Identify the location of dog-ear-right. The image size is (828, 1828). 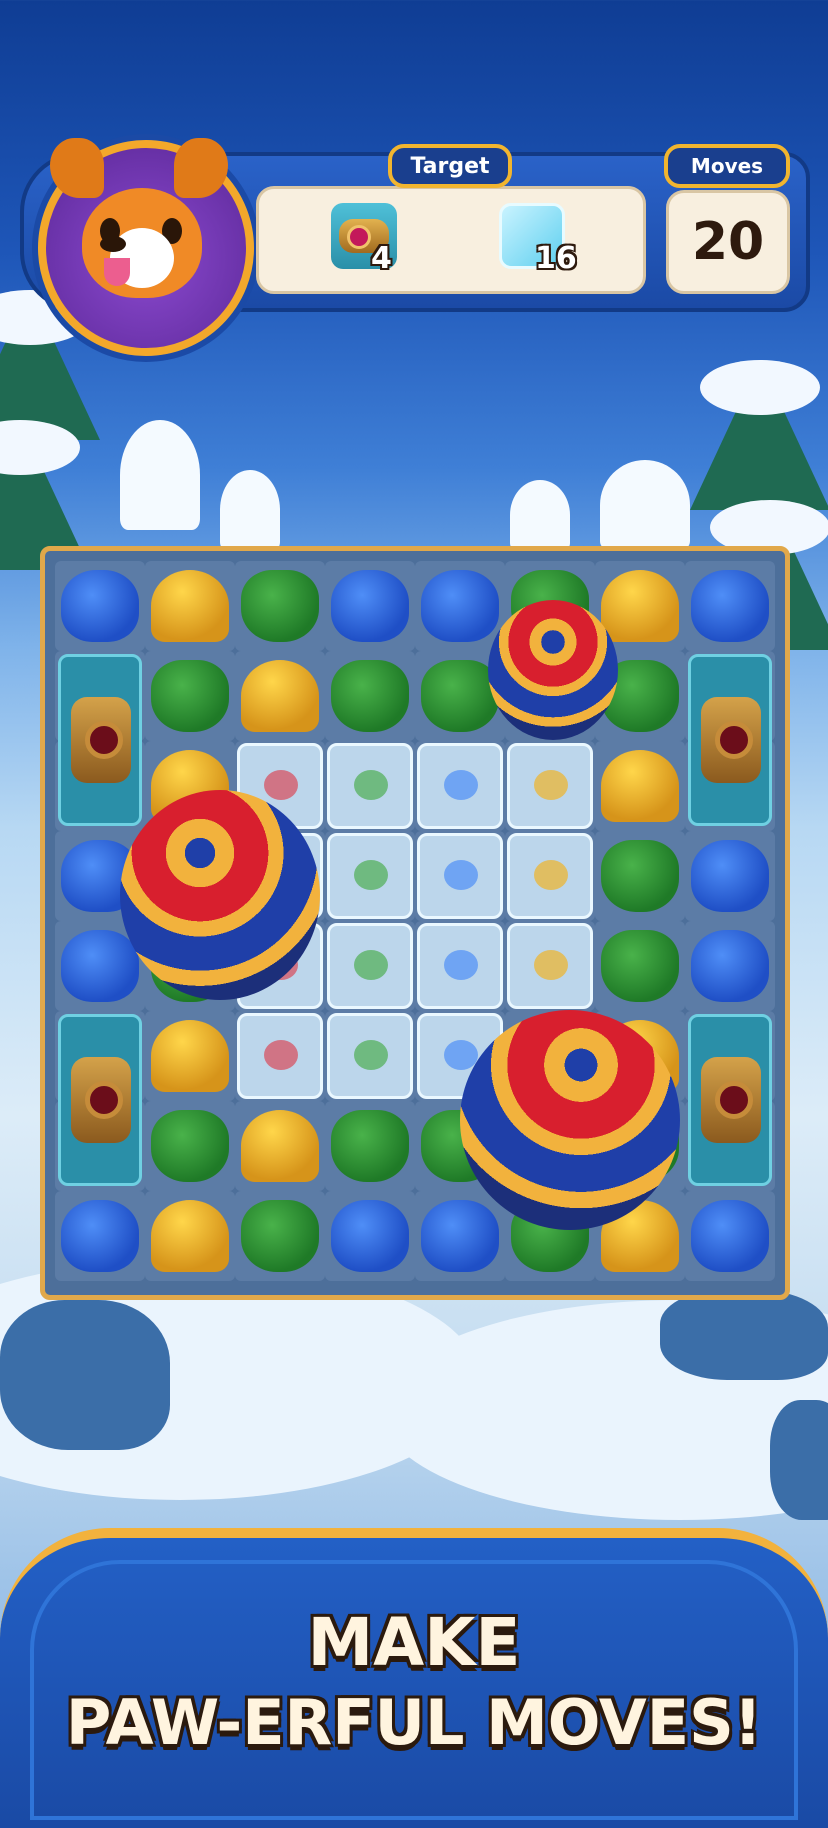
(201, 168).